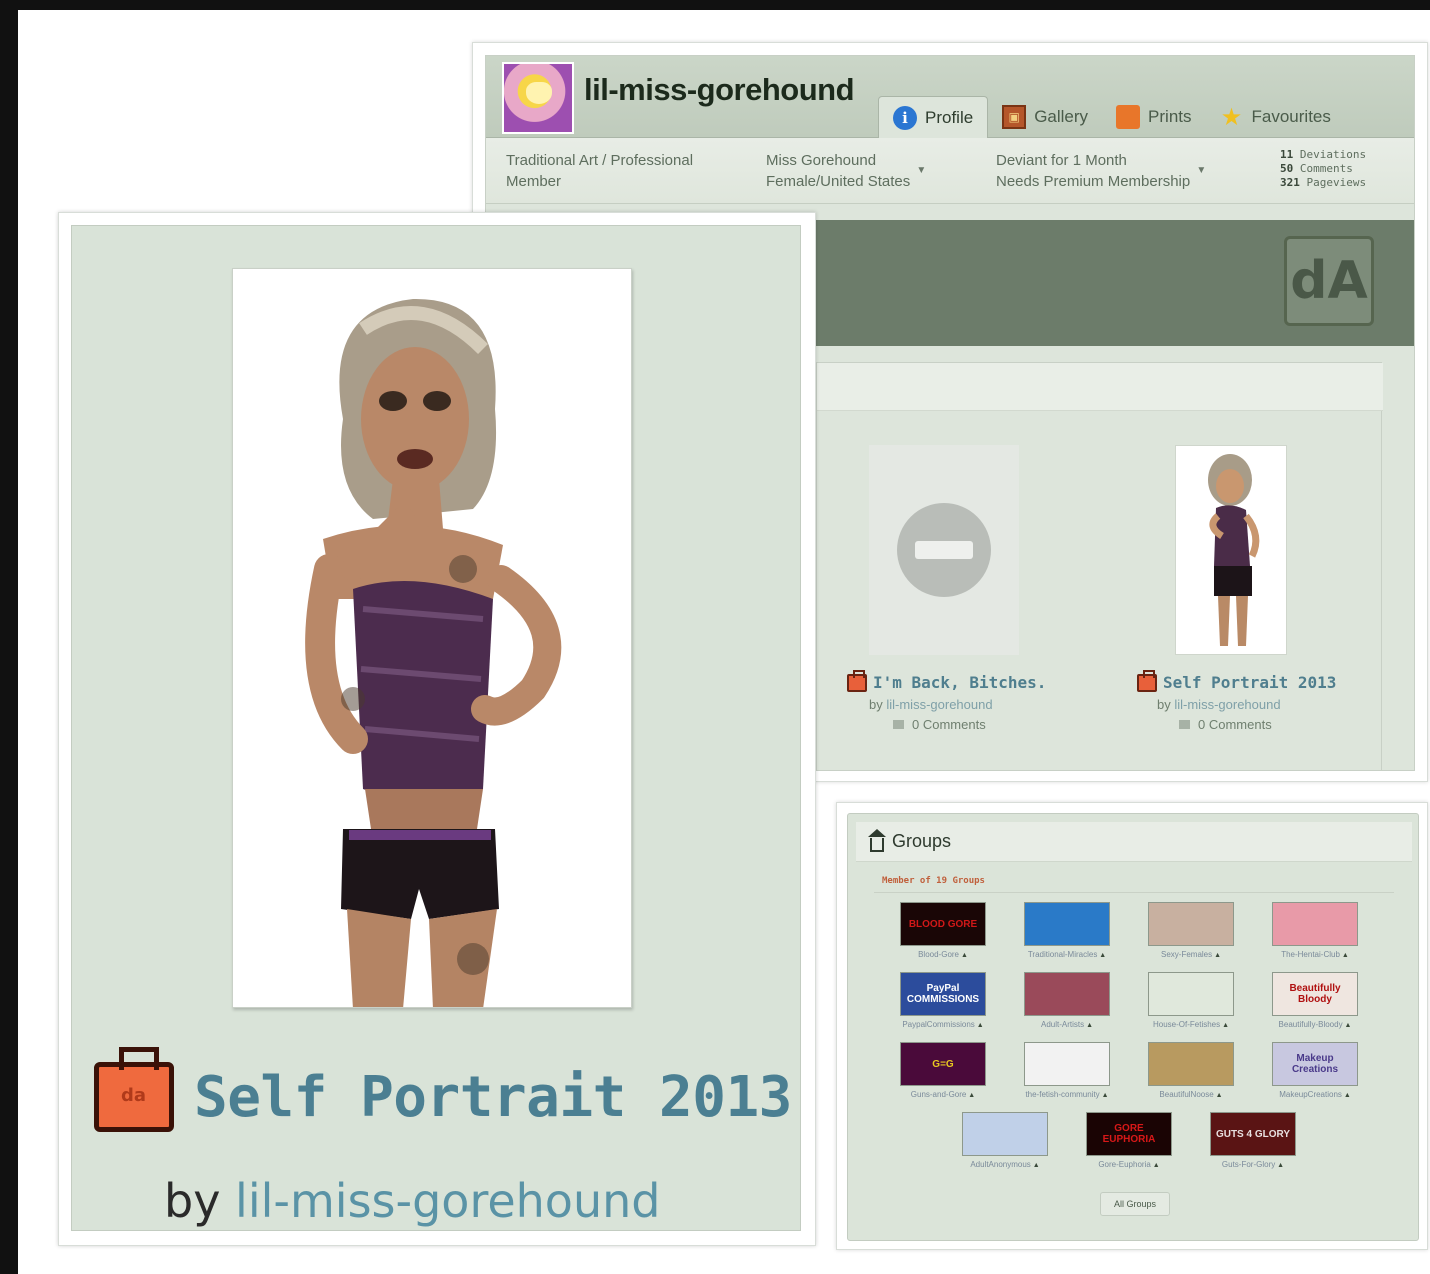  I want to click on featured-author-link: lil-miss-gorehound, so click(447, 1201).